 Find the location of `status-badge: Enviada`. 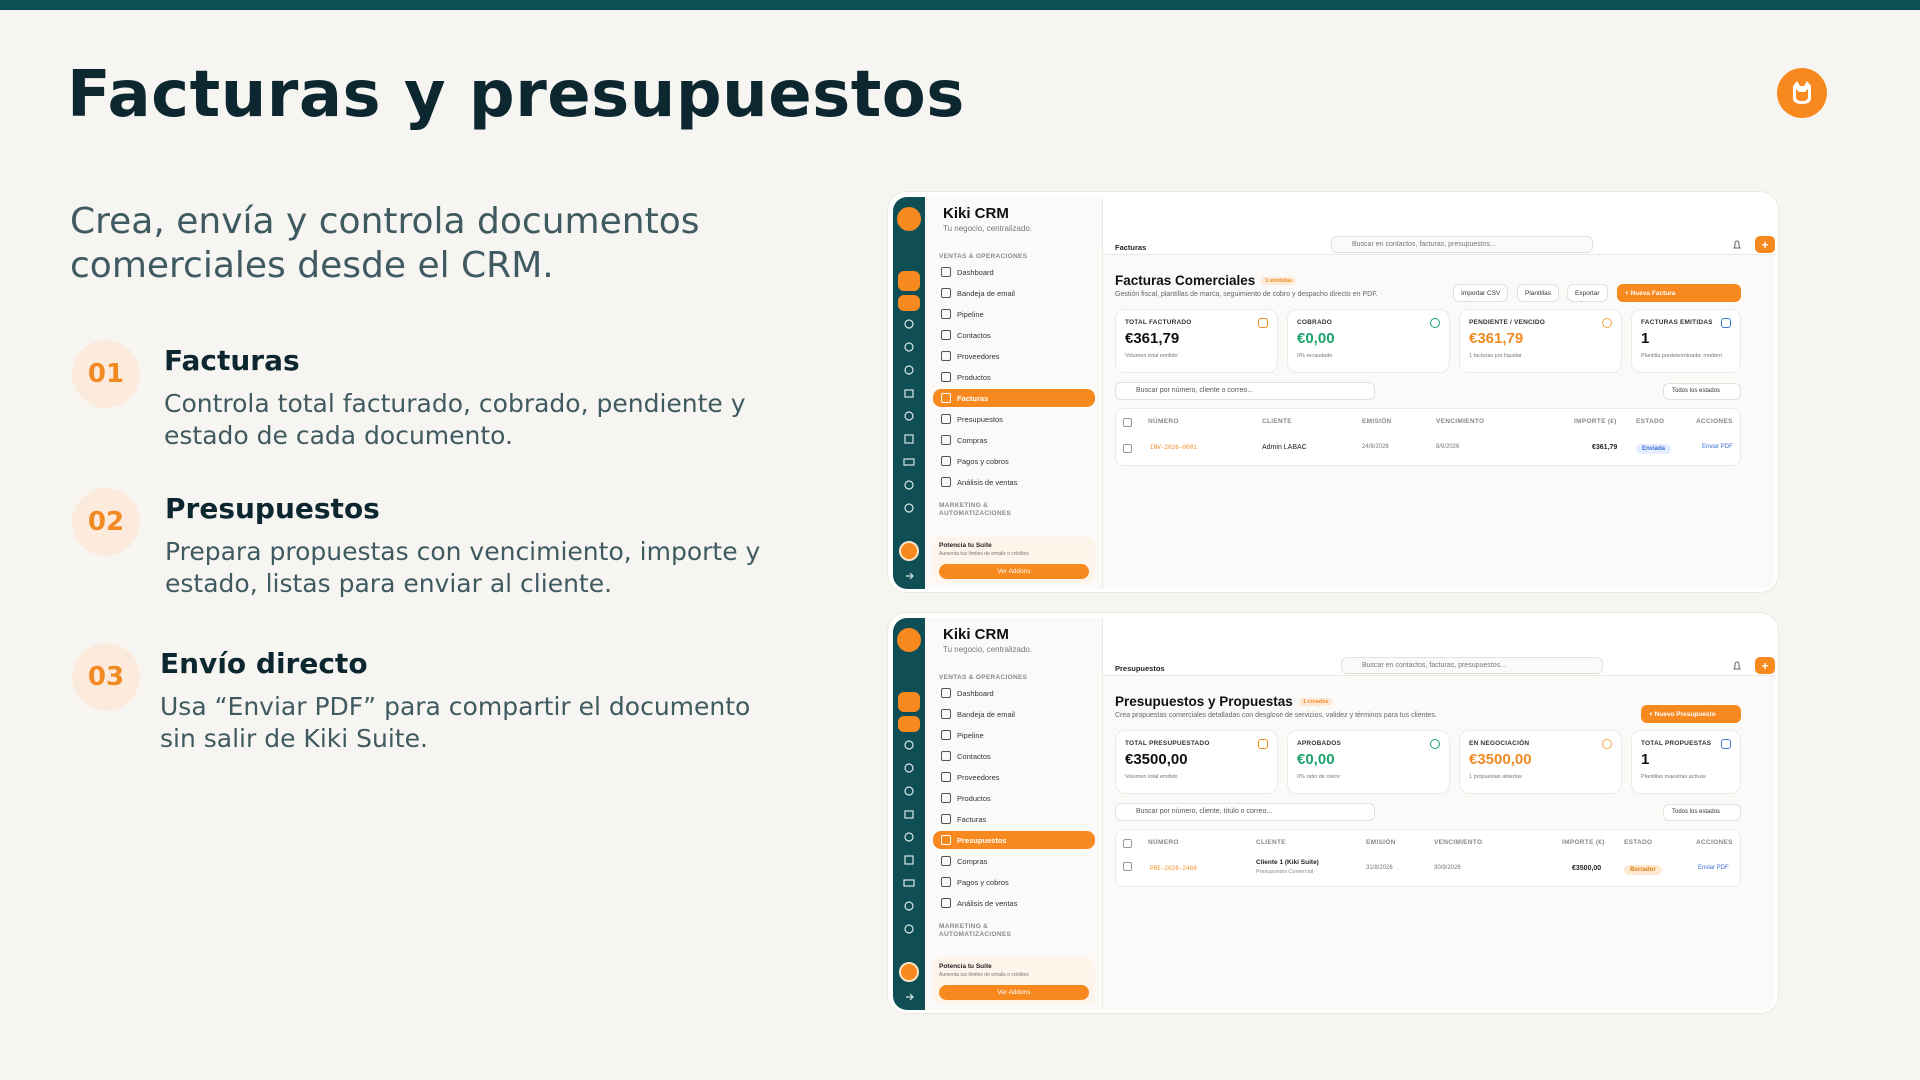

status-badge: Enviada is located at coordinates (1654, 449).